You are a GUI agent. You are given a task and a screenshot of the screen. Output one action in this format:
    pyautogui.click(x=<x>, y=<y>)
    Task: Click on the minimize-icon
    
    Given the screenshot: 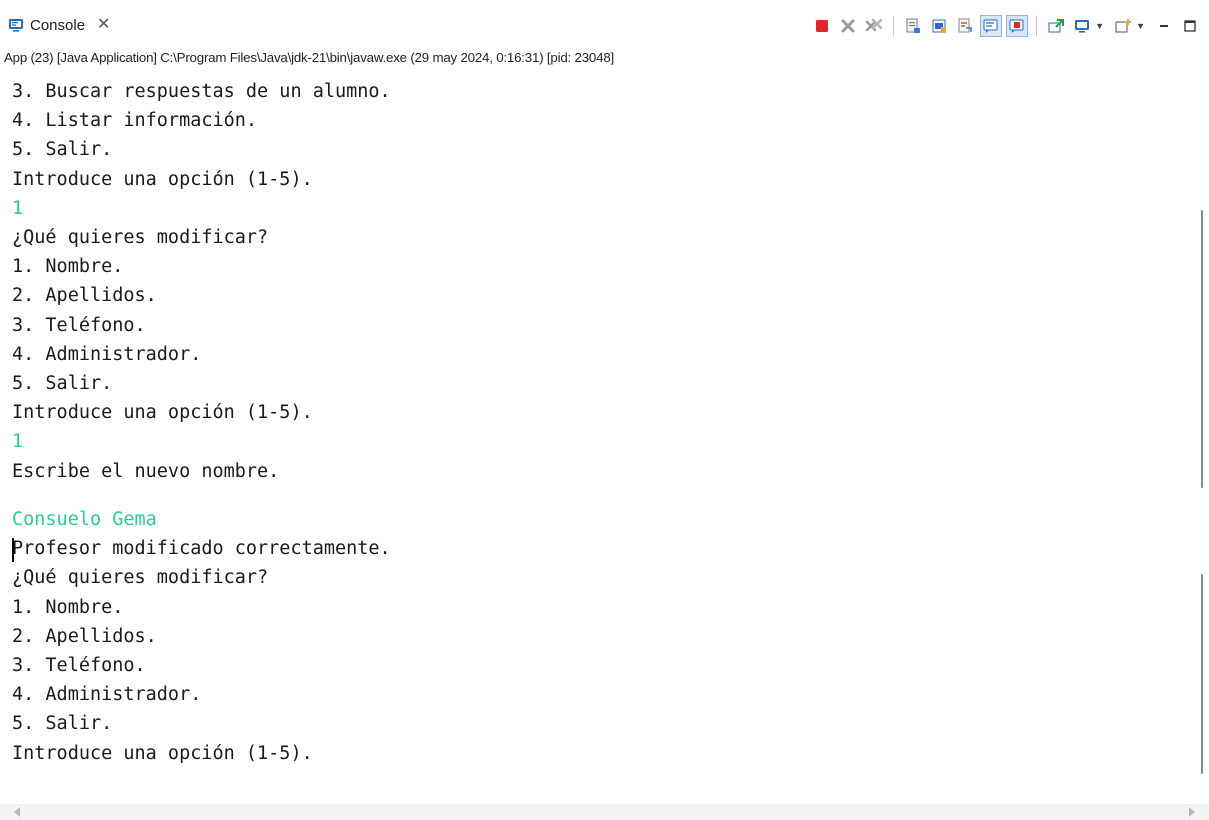 What is the action you would take?
    pyautogui.click(x=1164, y=26)
    